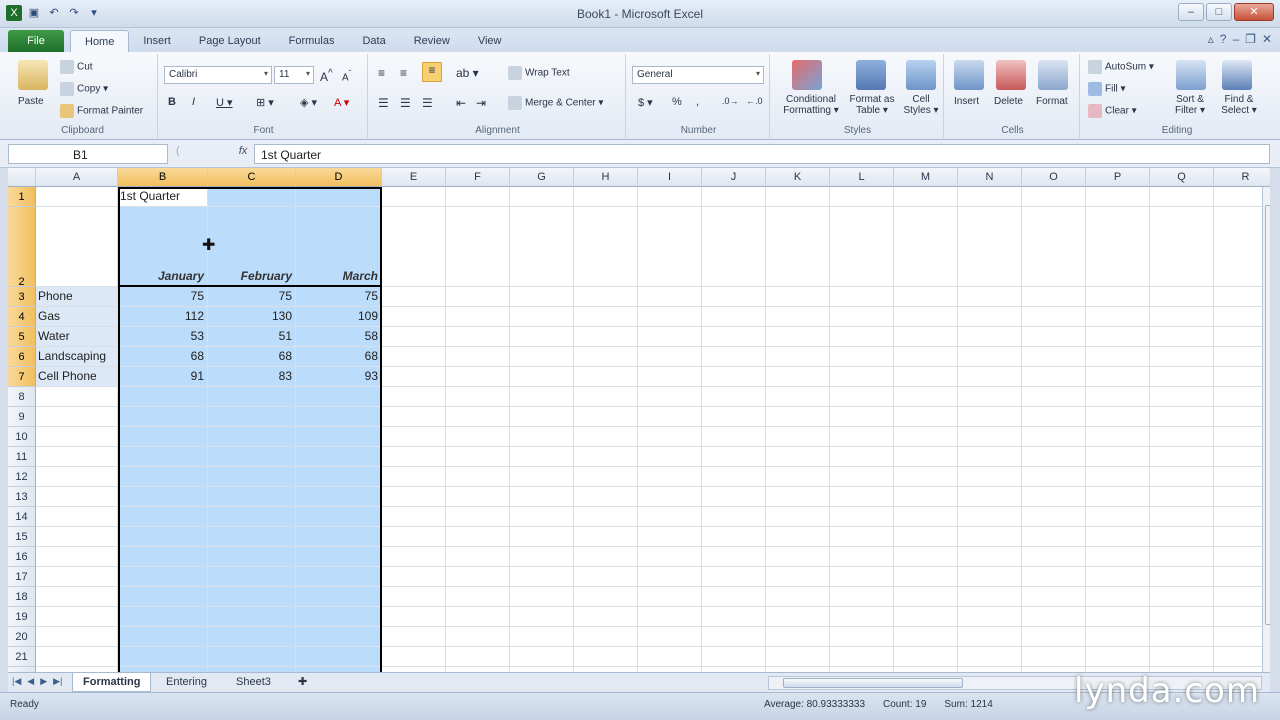 This screenshot has width=1280, height=720. Describe the element at coordinates (478, 177) in the screenshot. I see `column-header-f: F` at that location.